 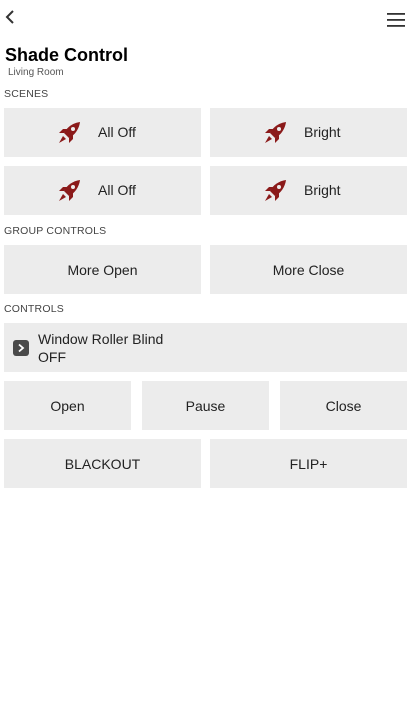 What do you see at coordinates (102, 269) in the screenshot?
I see `more-open-button: More Open` at bounding box center [102, 269].